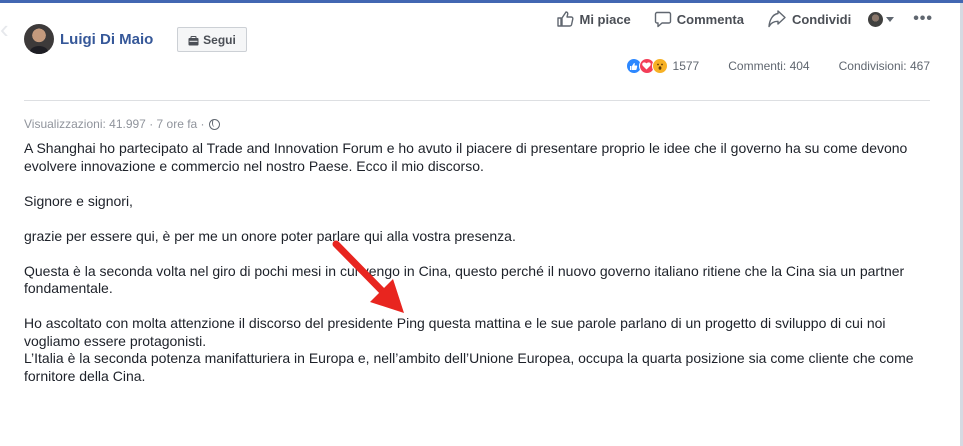  What do you see at coordinates (106, 39) in the screenshot?
I see `author-name: Luigi Di Maio` at bounding box center [106, 39].